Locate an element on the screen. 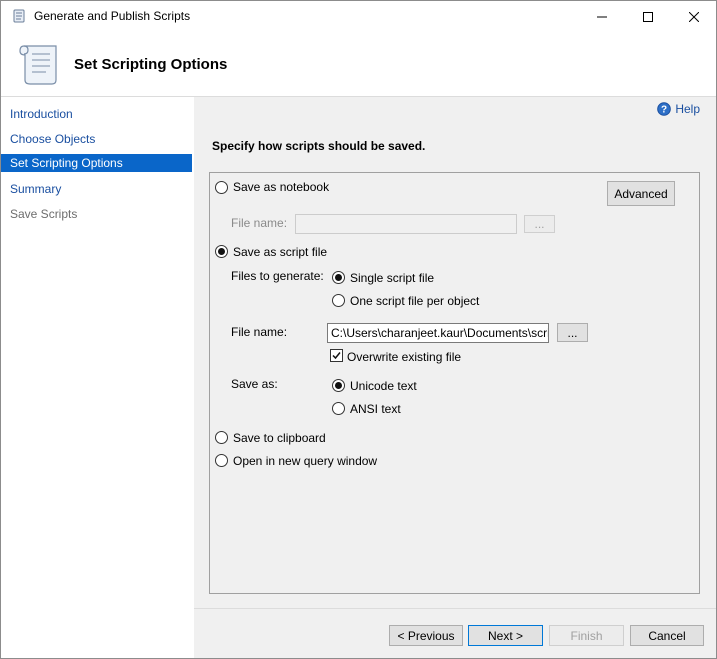  close-icon is located at coordinates (694, 16).